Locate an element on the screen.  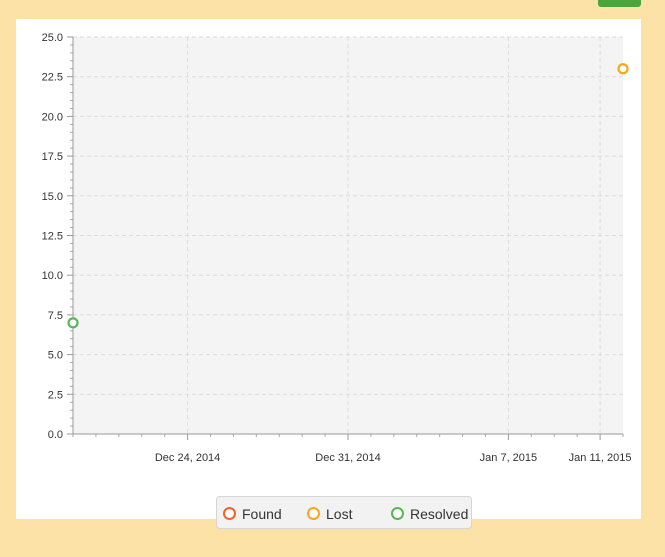
chart-legend: Found Lost Resolved is located at coordinates (344, 512).